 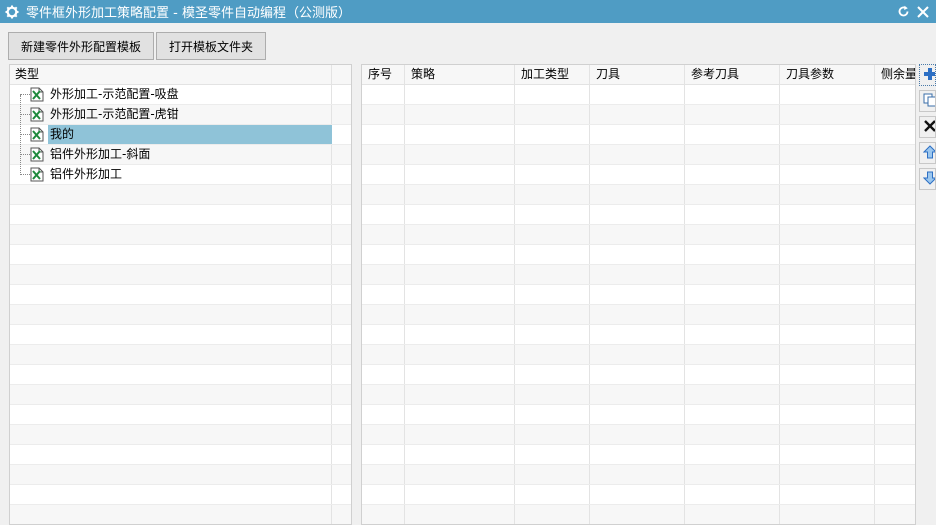 What do you see at coordinates (383, 74) in the screenshot?
I see `column-header: 序号` at bounding box center [383, 74].